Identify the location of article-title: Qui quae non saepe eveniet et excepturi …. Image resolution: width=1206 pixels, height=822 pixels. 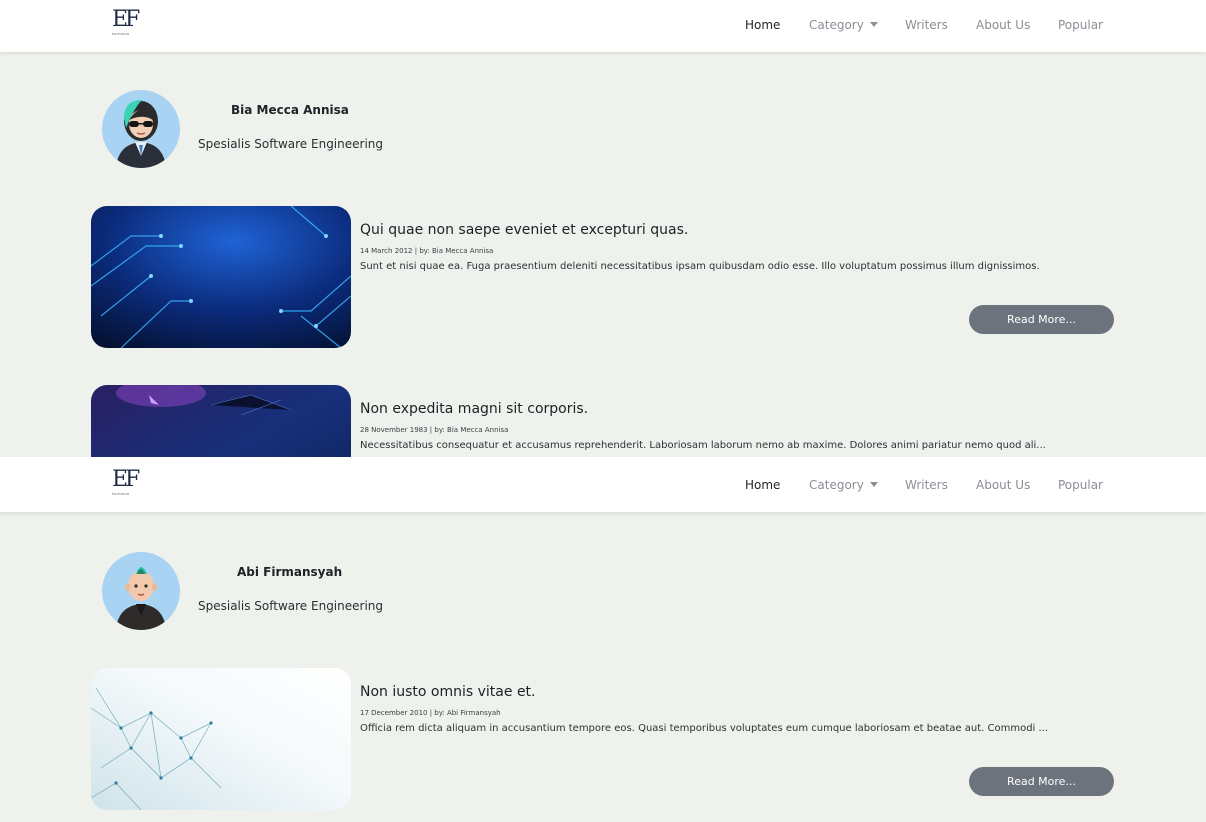
(524, 230).